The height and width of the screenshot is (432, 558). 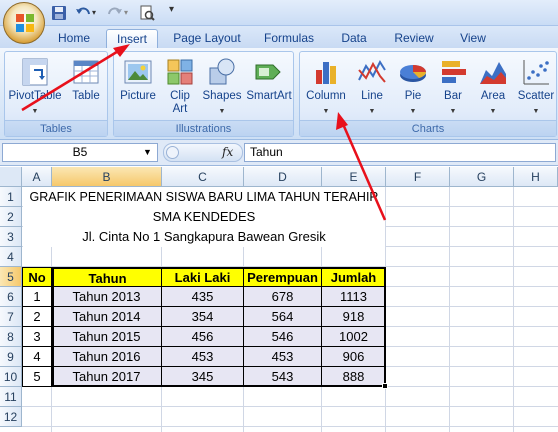 I want to click on table-cell-no: 2, so click(x=37, y=317).